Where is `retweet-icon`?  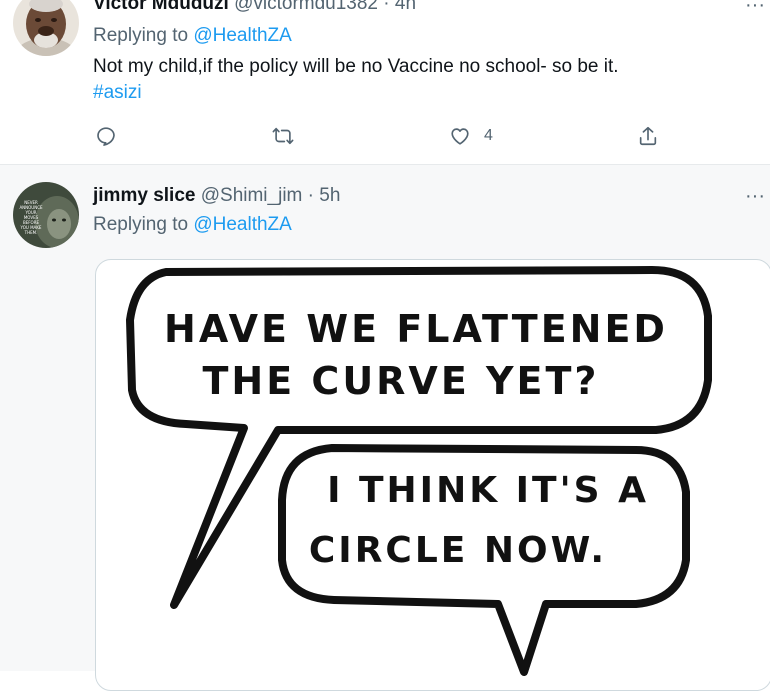 retweet-icon is located at coordinates (283, 136).